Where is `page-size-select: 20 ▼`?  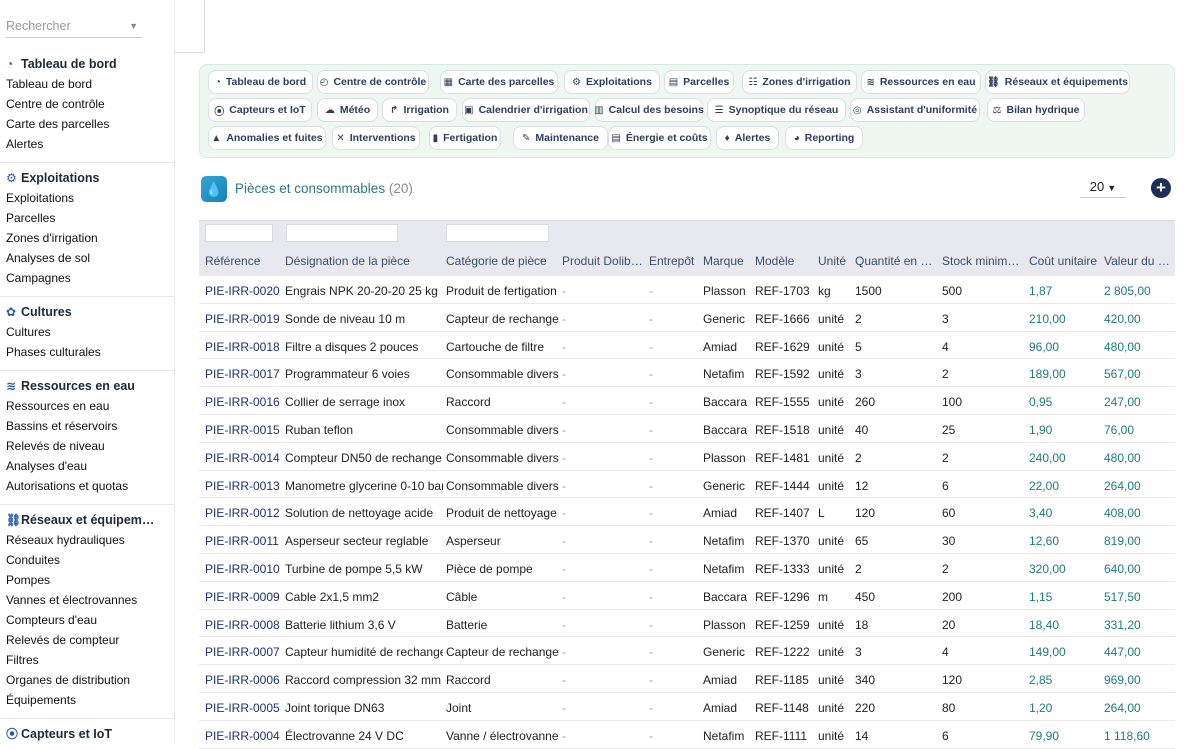
page-size-select: 20 ▼ is located at coordinates (1103, 188).